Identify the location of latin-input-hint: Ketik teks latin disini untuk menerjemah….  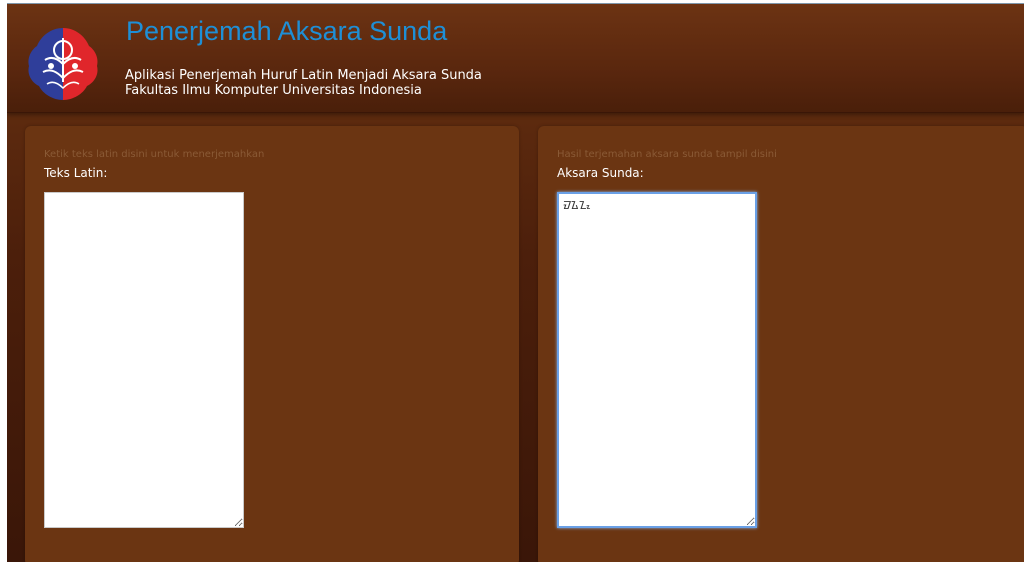
(154, 154).